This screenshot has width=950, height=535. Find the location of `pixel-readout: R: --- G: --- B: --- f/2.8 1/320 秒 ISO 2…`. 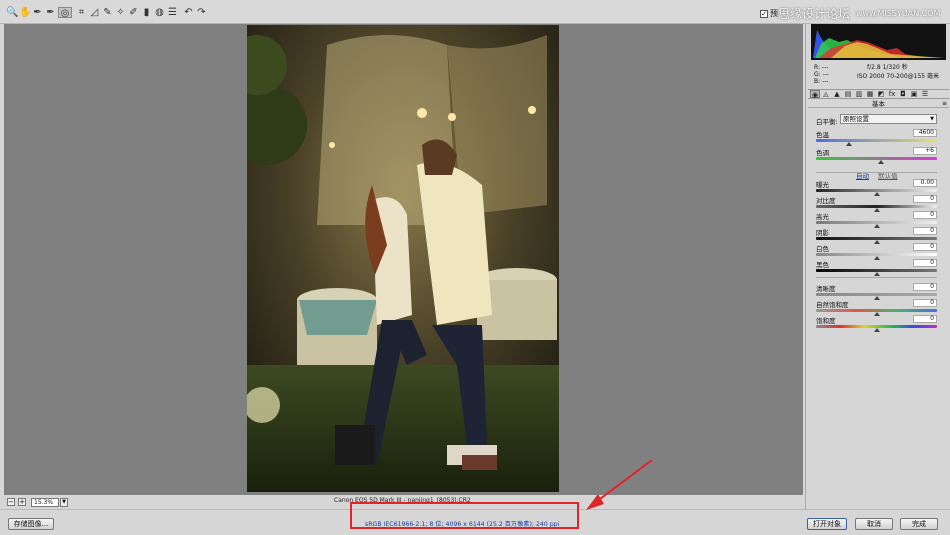

pixel-readout: R: --- G: --- B: --- f/2.8 1/320 秒 ISO 2… is located at coordinates (878, 75).